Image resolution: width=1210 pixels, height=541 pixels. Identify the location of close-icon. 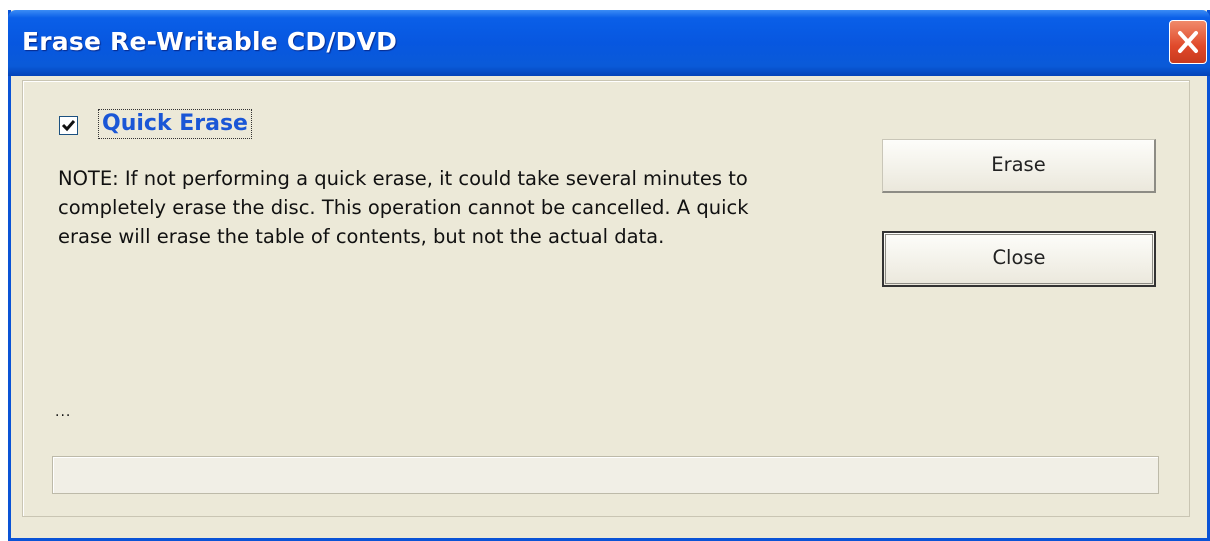
(1188, 42).